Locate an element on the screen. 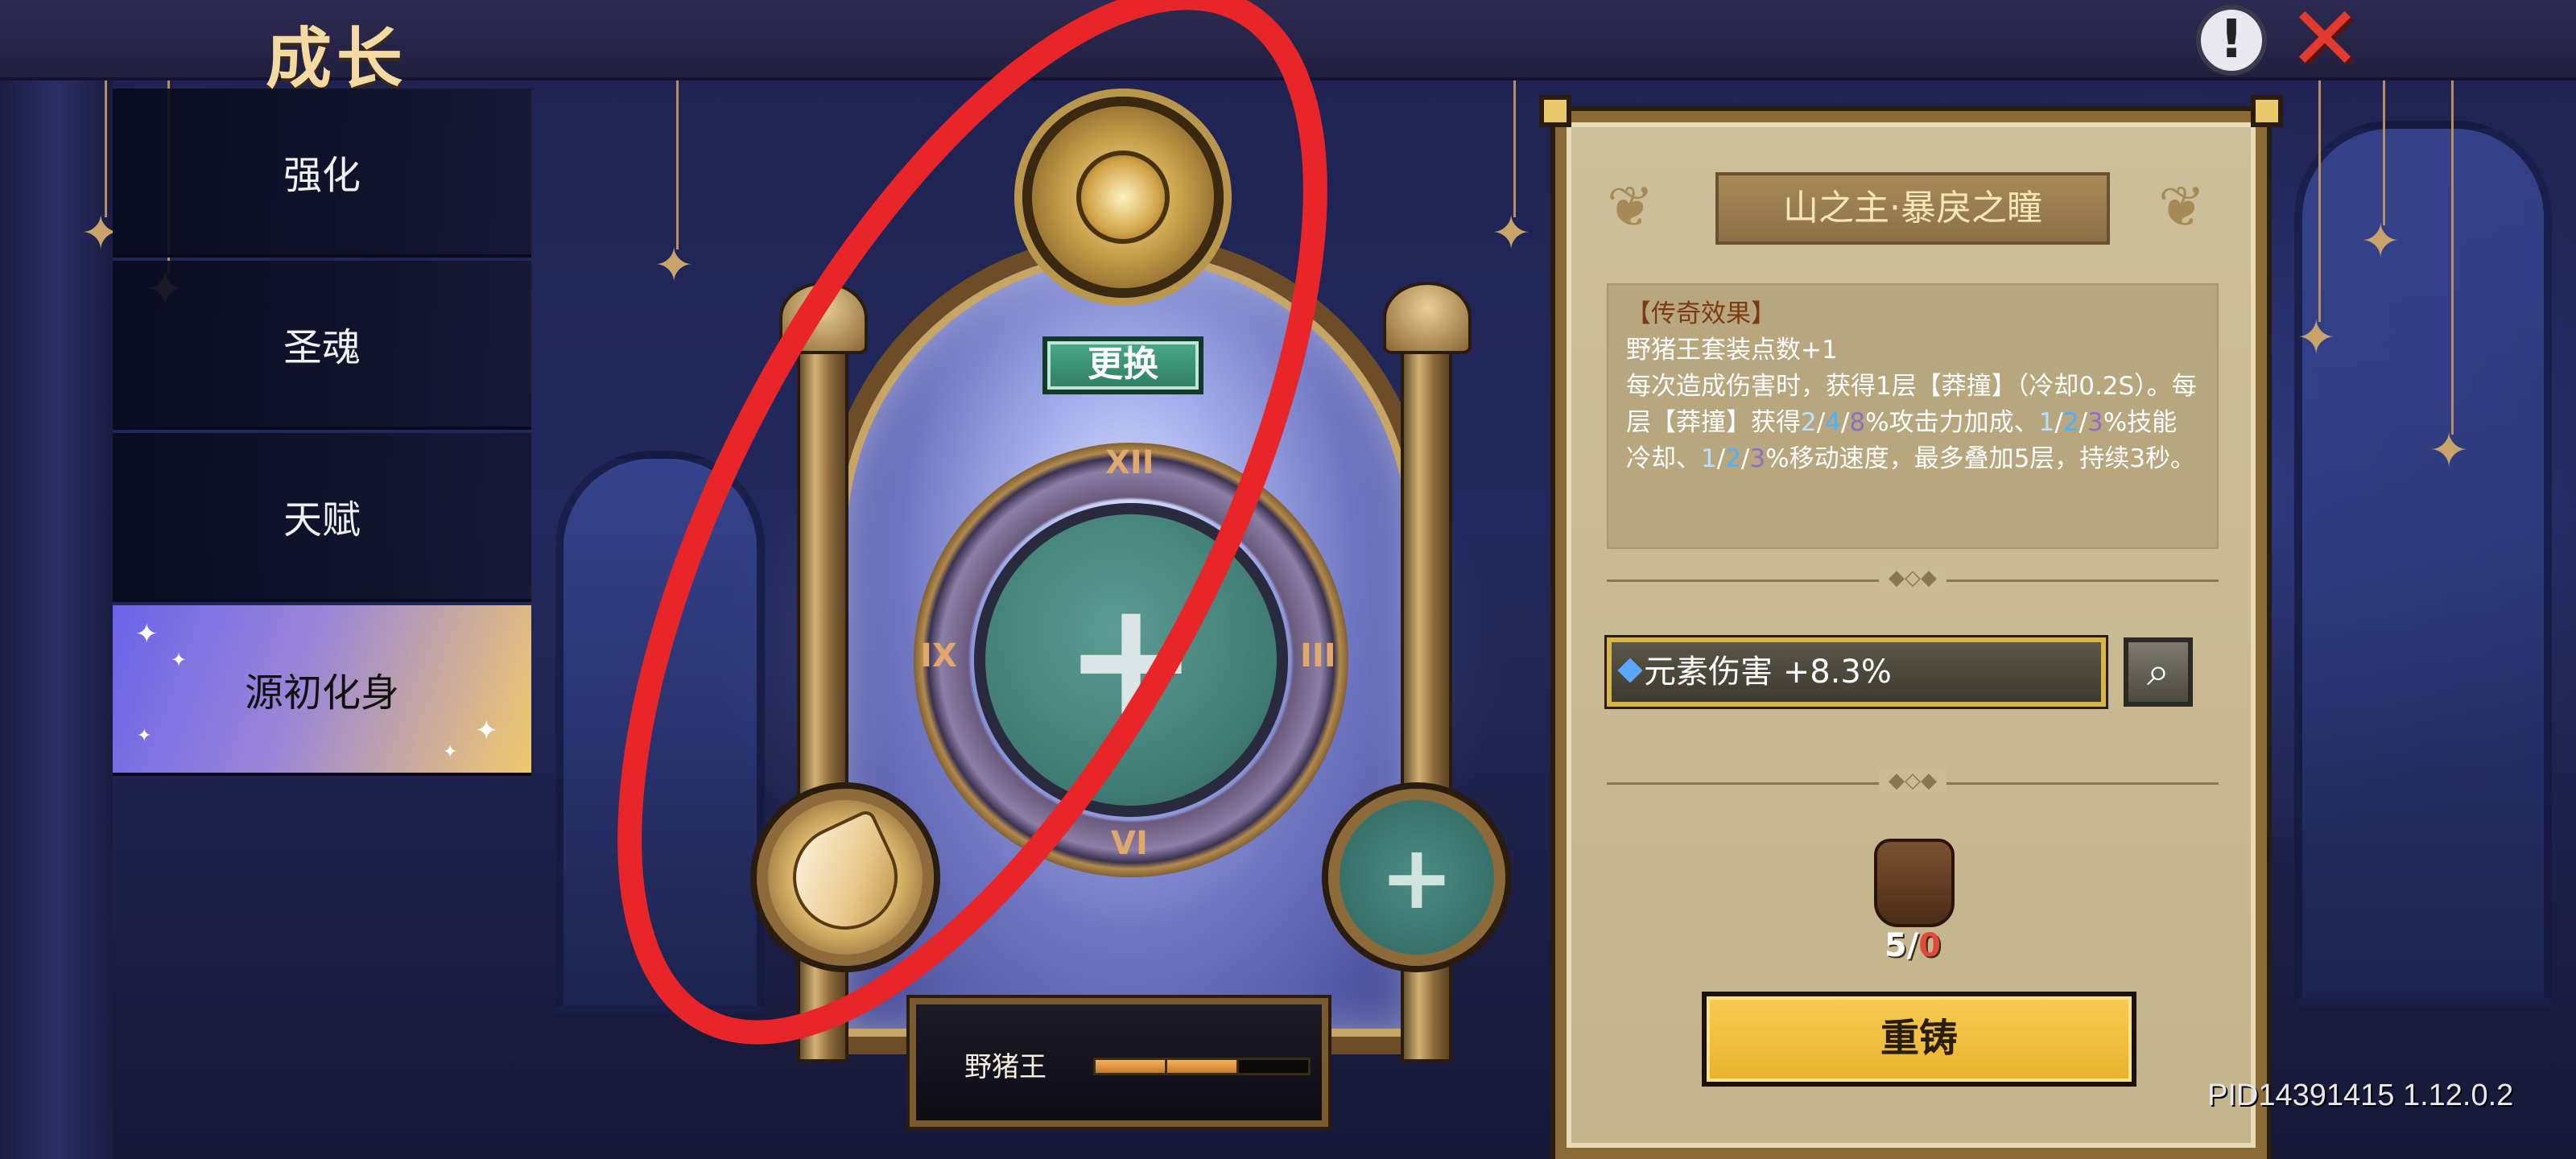  equip-slot-empty: + is located at coordinates (1416, 878).